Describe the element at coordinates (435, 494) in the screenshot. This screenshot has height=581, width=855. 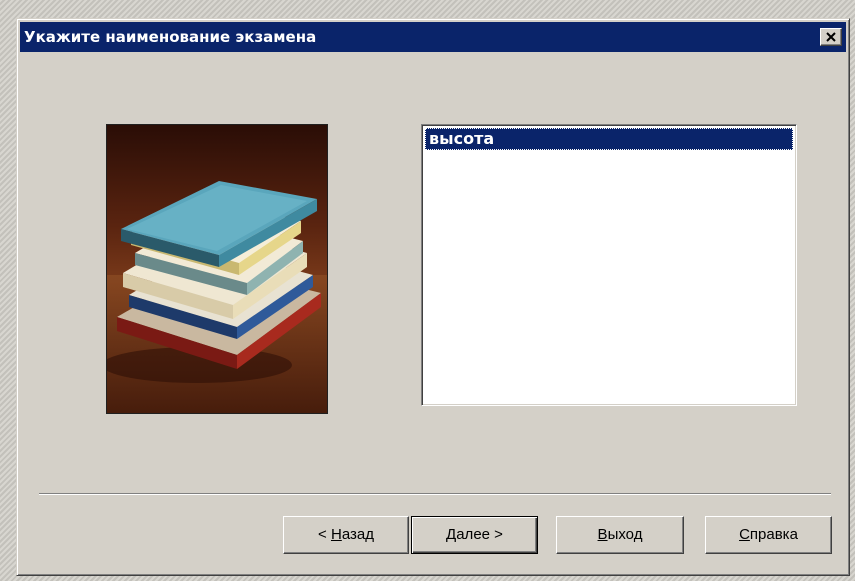
I see `button-separator` at that location.